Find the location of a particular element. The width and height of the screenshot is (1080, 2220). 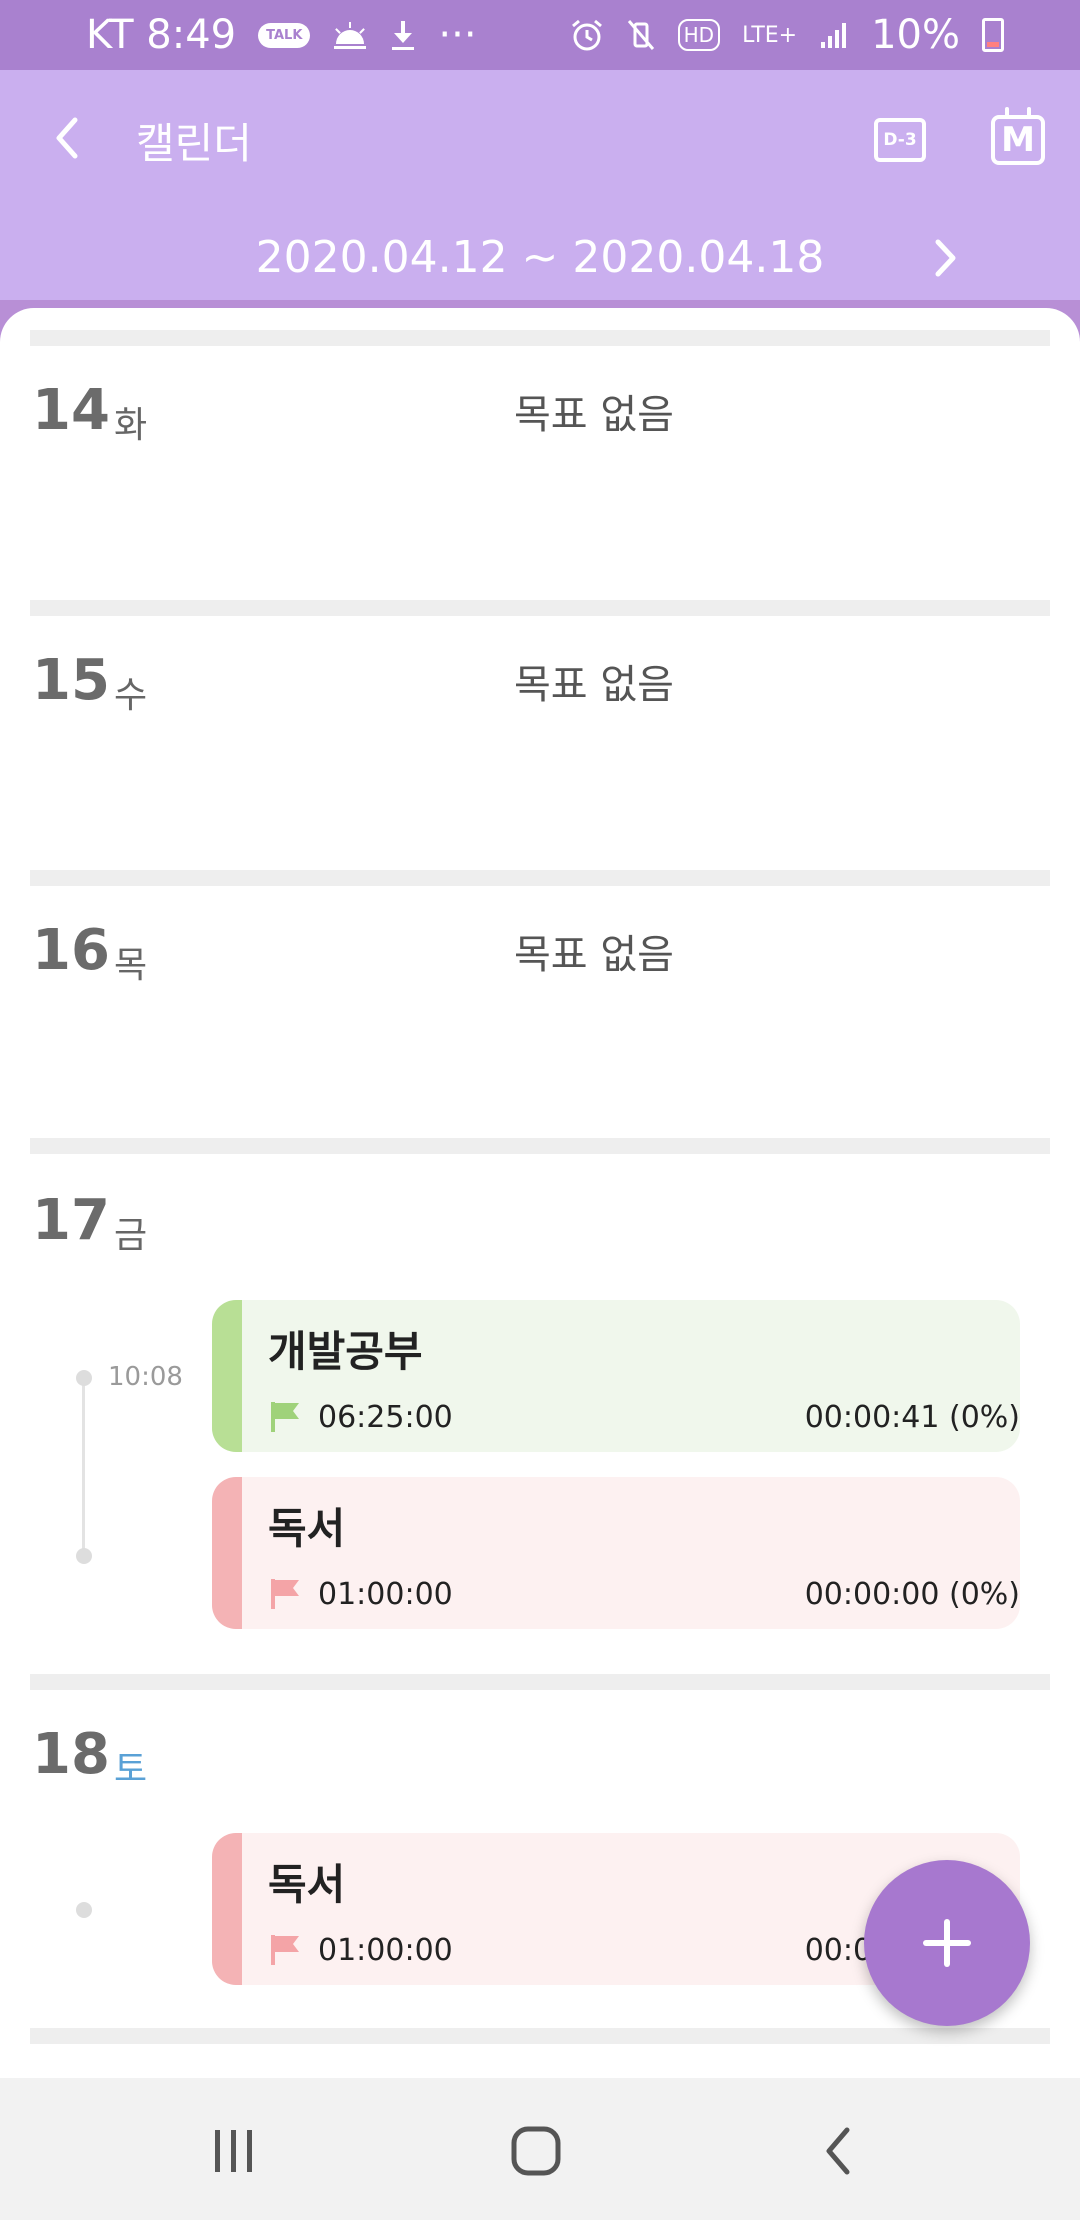

timeline-line is located at coordinates (83, 1468).